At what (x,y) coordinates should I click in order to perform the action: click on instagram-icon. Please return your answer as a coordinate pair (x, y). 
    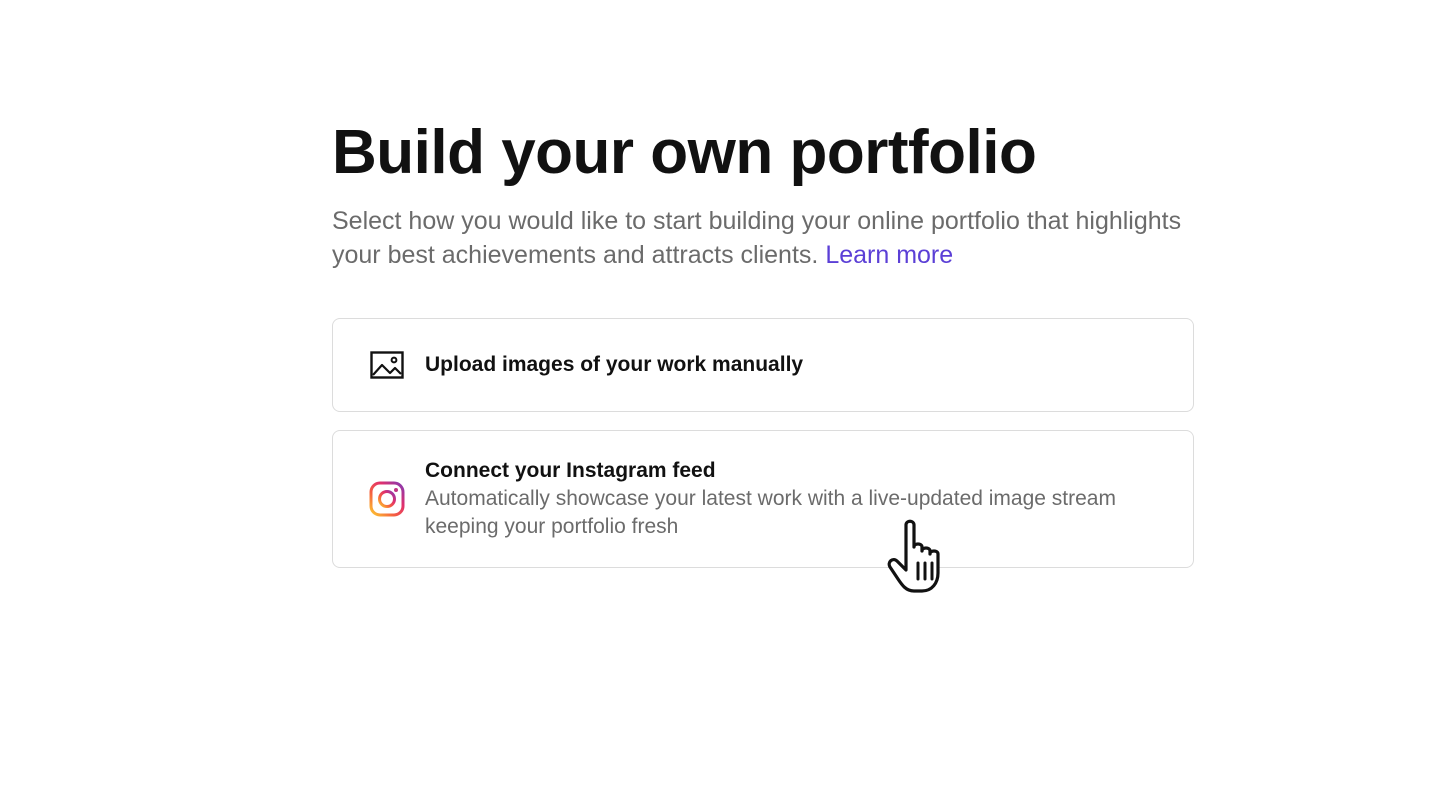
    Looking at the image, I should click on (387, 499).